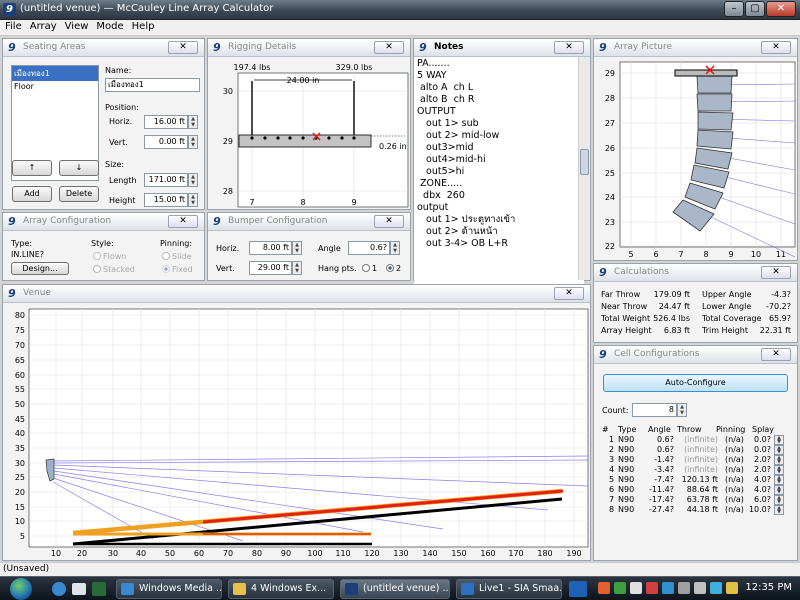 Image resolution: width=800 pixels, height=600 pixels. Describe the element at coordinates (166, 180) in the screenshot. I see `length-field: 171.00 ft` at that location.